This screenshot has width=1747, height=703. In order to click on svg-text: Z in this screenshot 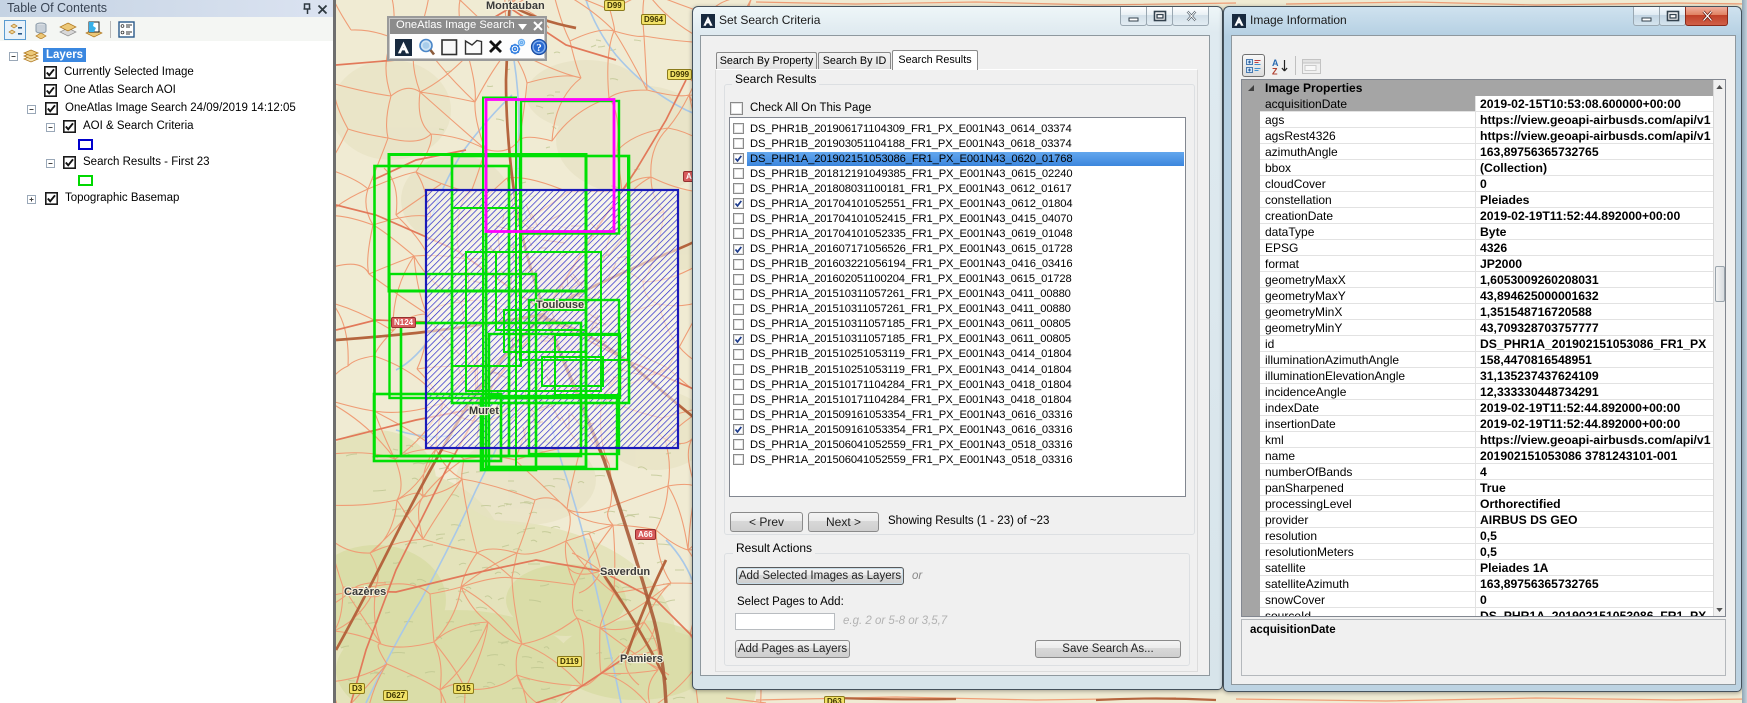, I will do `click(1275, 71)`.